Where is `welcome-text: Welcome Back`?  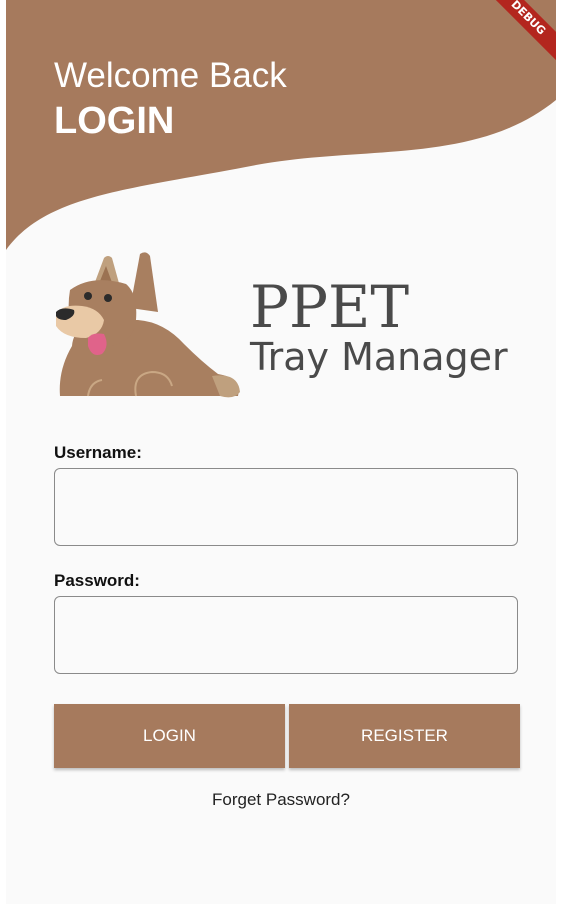
welcome-text: Welcome Back is located at coordinates (170, 75).